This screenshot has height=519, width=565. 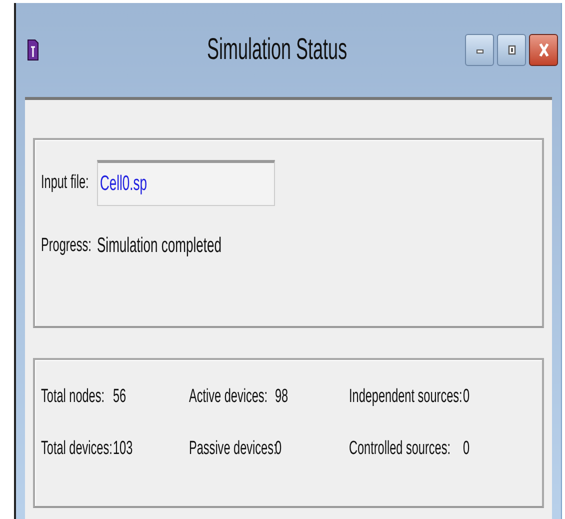 What do you see at coordinates (123, 449) in the screenshot?
I see `stat-value: 103` at bounding box center [123, 449].